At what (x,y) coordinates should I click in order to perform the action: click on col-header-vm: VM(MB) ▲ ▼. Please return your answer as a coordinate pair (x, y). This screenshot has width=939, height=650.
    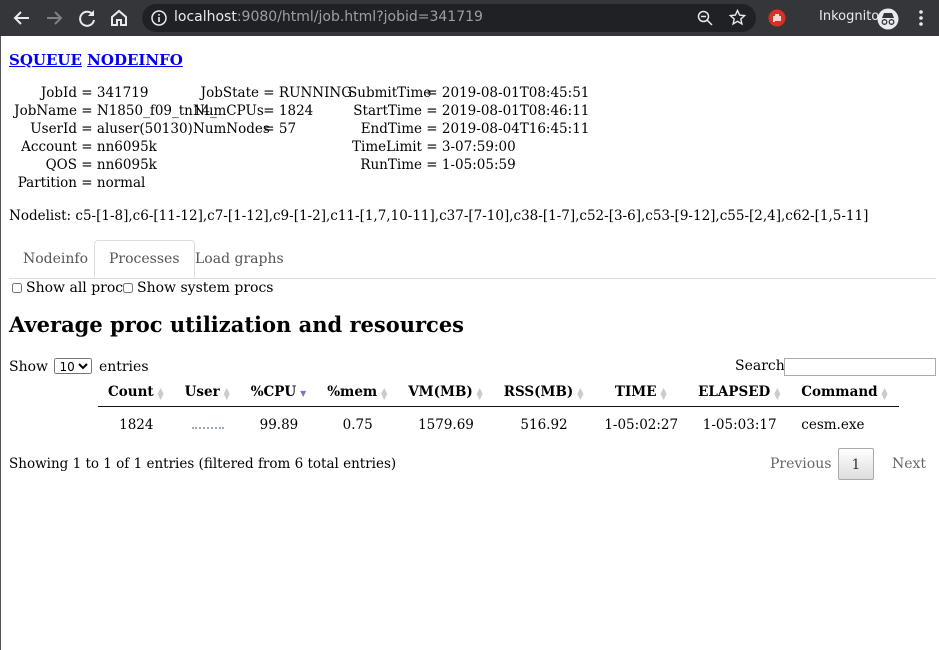
    Looking at the image, I should click on (446, 394).